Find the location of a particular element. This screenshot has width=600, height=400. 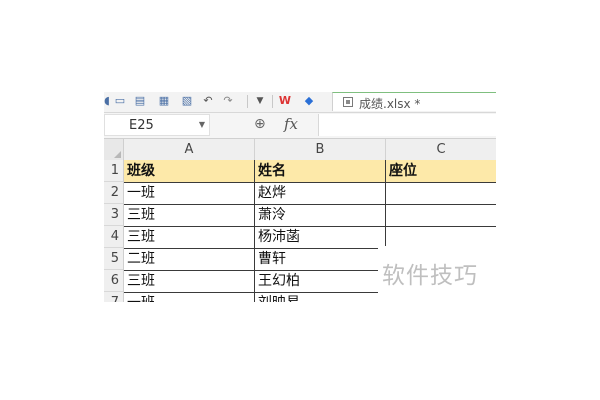

formula-input is located at coordinates (407, 125).